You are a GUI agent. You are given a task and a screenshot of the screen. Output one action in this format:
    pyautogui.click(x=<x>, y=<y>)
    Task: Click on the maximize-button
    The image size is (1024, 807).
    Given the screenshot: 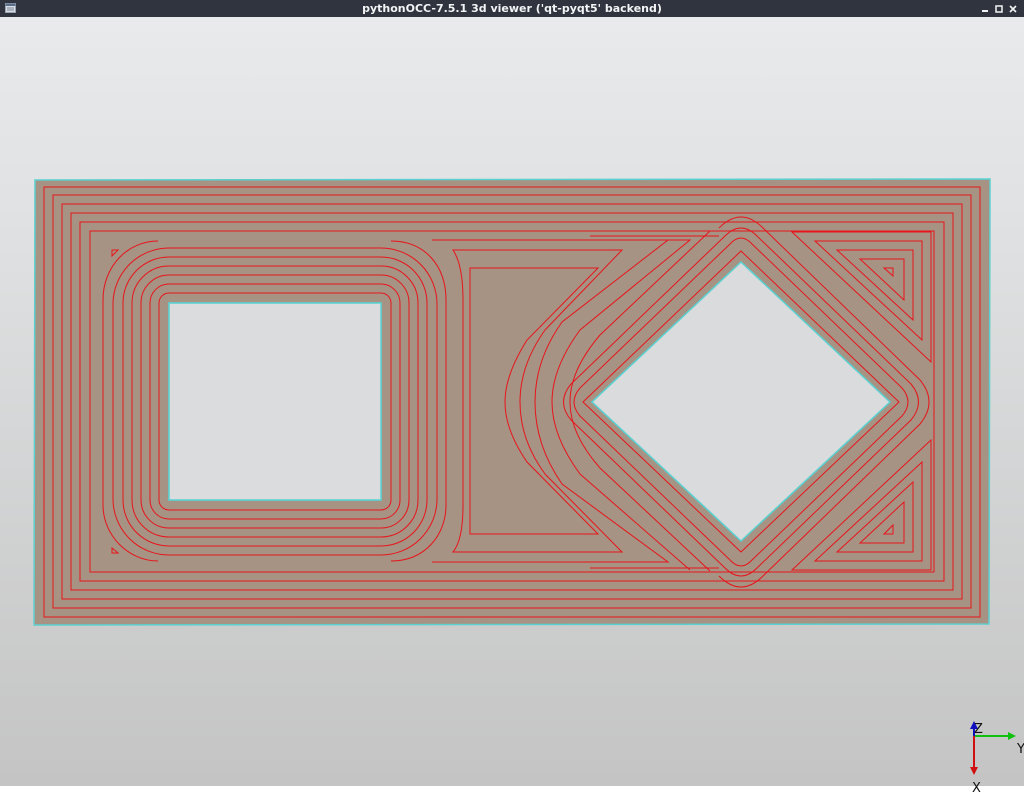 What is the action you would take?
    pyautogui.click(x=999, y=8)
    